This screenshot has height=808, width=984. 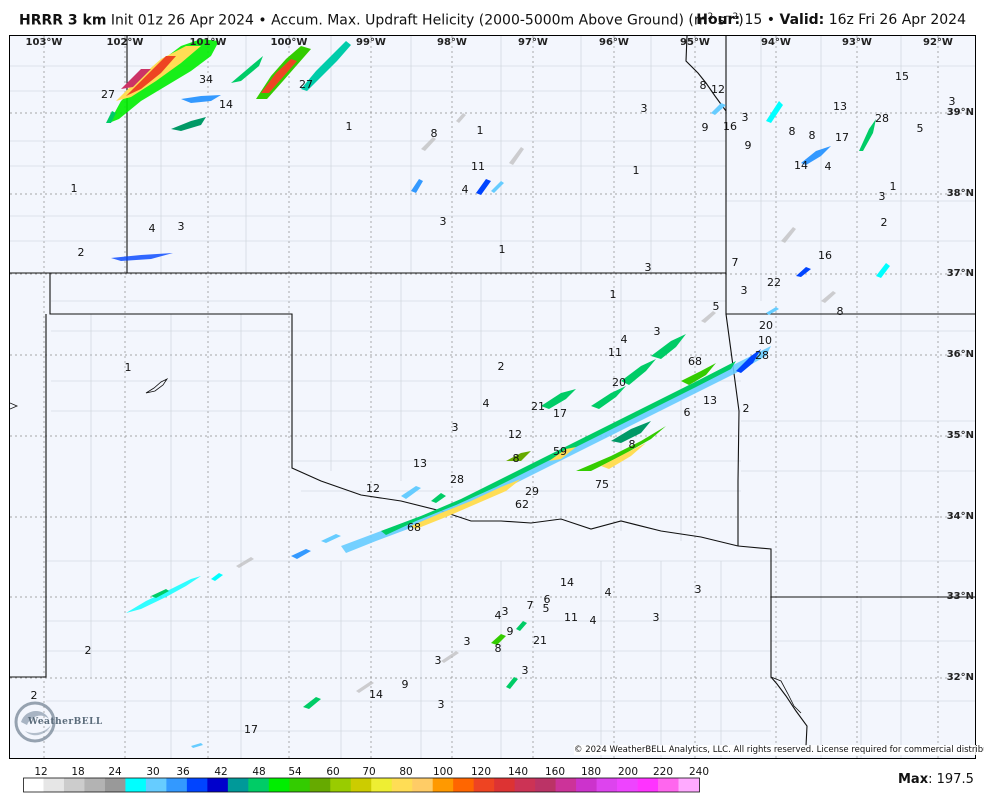 What do you see at coordinates (405, 684) in the screenshot?
I see `helicity-value-label: 9` at bounding box center [405, 684].